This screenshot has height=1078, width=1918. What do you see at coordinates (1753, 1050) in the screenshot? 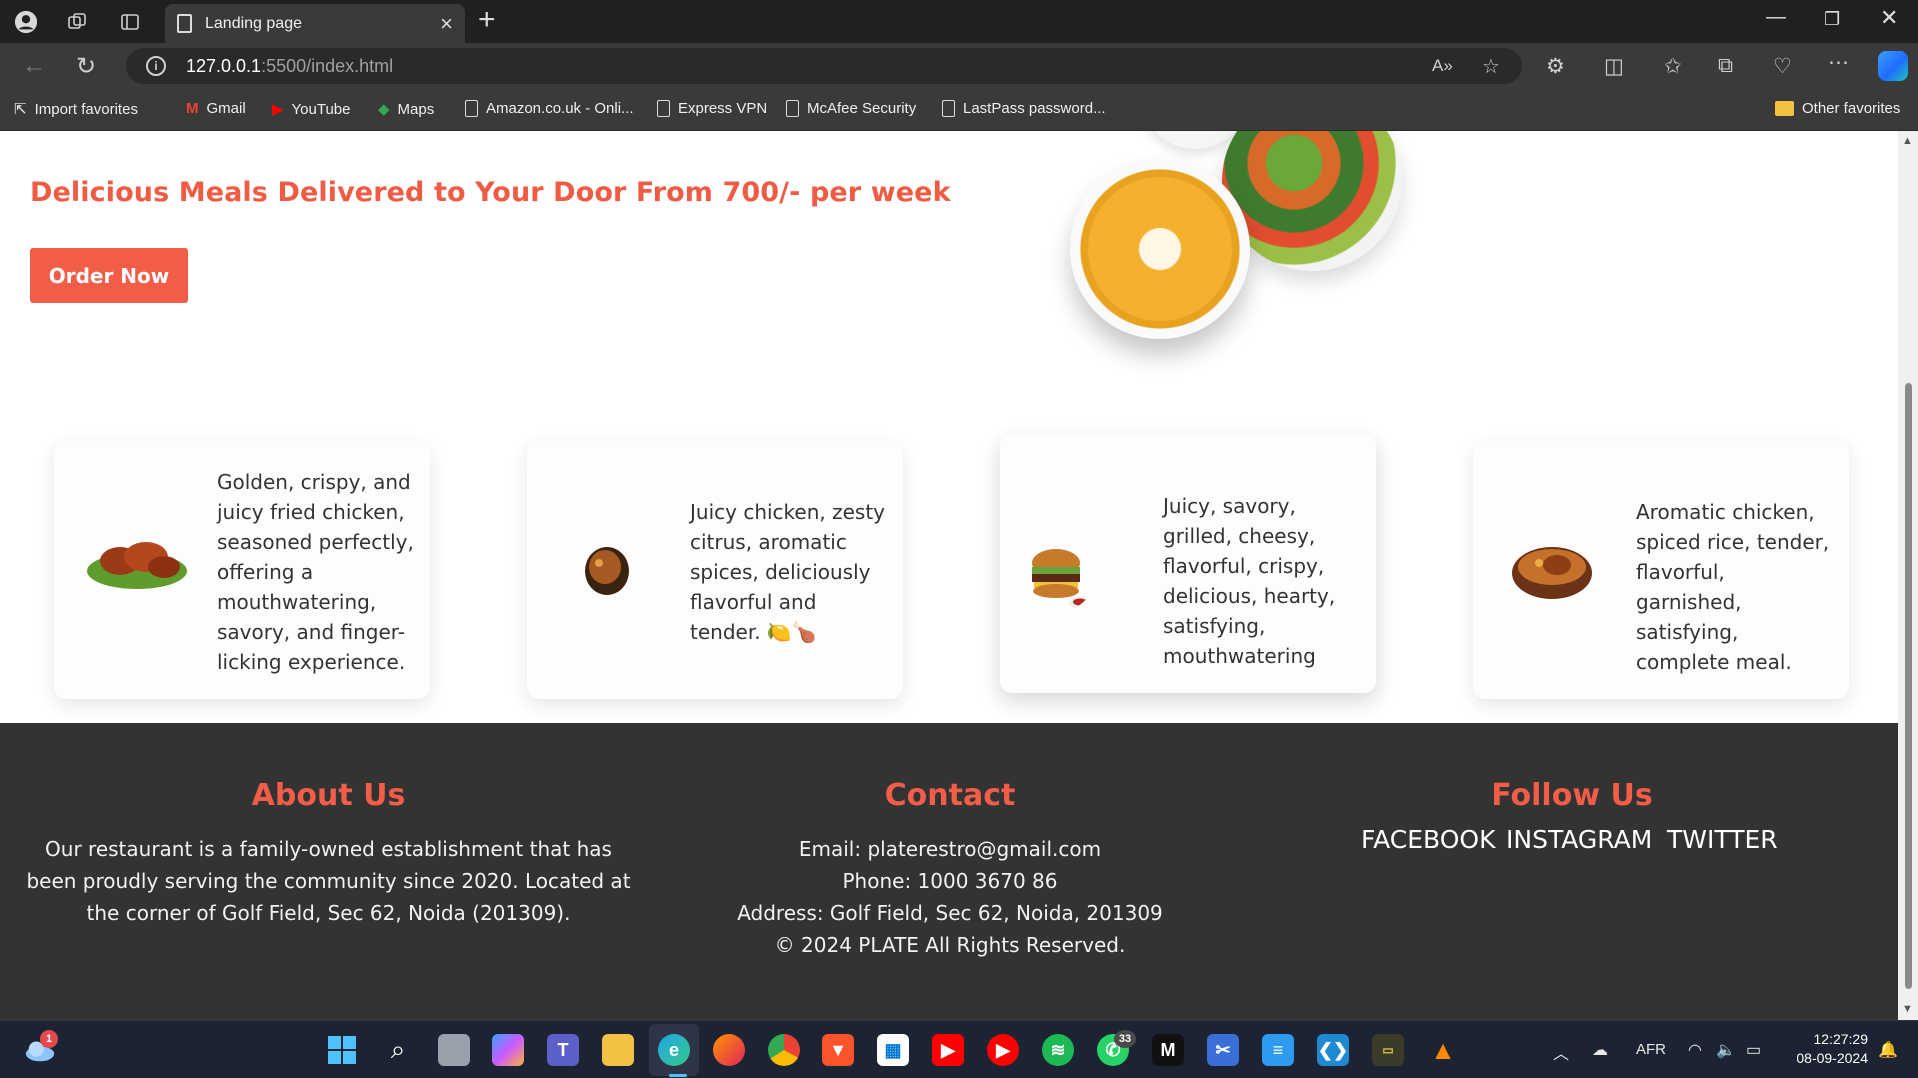
I see `battery-icon: ▭` at bounding box center [1753, 1050].